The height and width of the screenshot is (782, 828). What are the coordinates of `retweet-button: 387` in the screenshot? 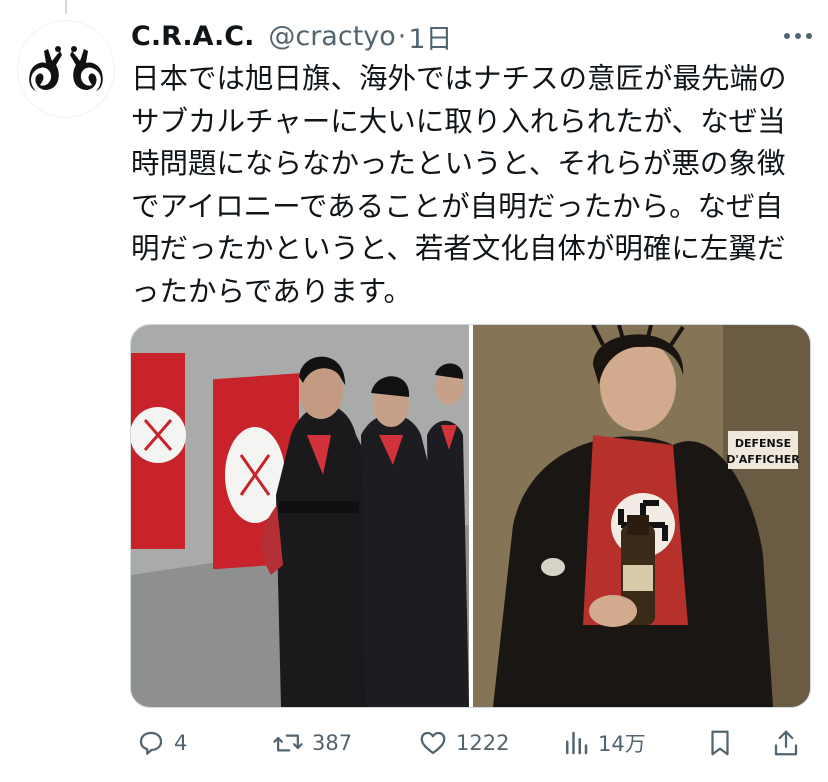 It's located at (312, 743).